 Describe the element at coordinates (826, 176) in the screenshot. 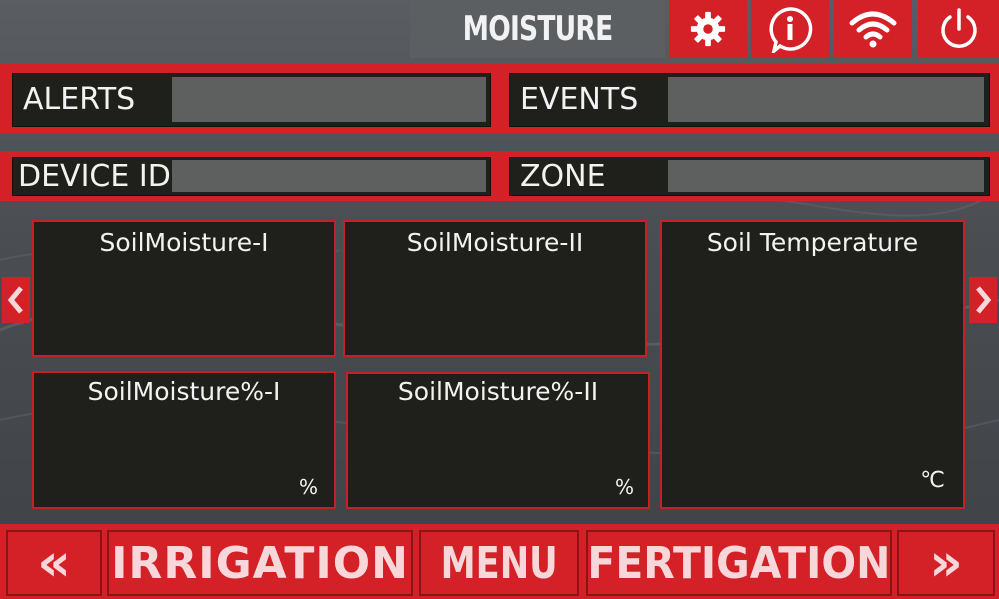

I see `zone-field` at that location.